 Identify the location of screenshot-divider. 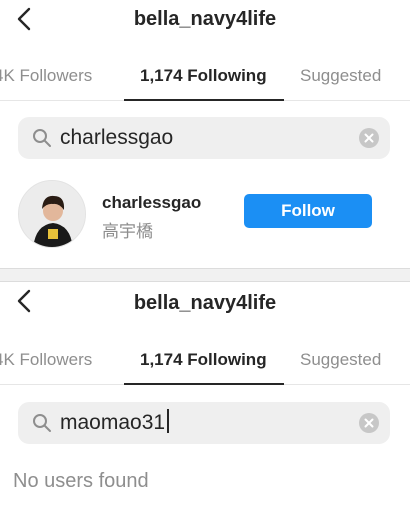
(205, 275).